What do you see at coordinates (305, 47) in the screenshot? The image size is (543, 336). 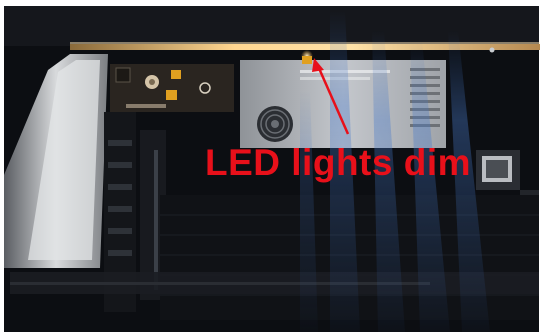 I see `led-strip` at bounding box center [305, 47].